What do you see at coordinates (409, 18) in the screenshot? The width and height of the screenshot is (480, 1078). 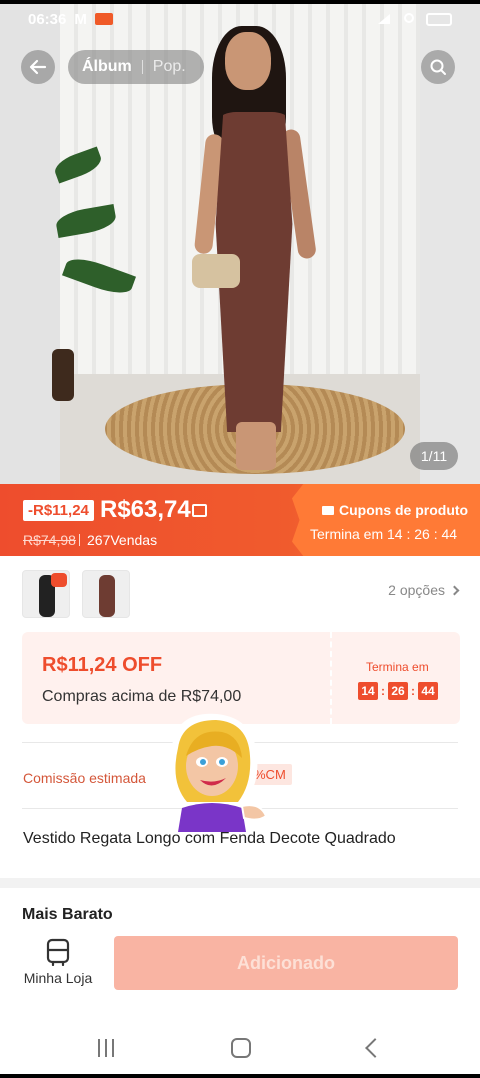 I see `location-icon` at bounding box center [409, 18].